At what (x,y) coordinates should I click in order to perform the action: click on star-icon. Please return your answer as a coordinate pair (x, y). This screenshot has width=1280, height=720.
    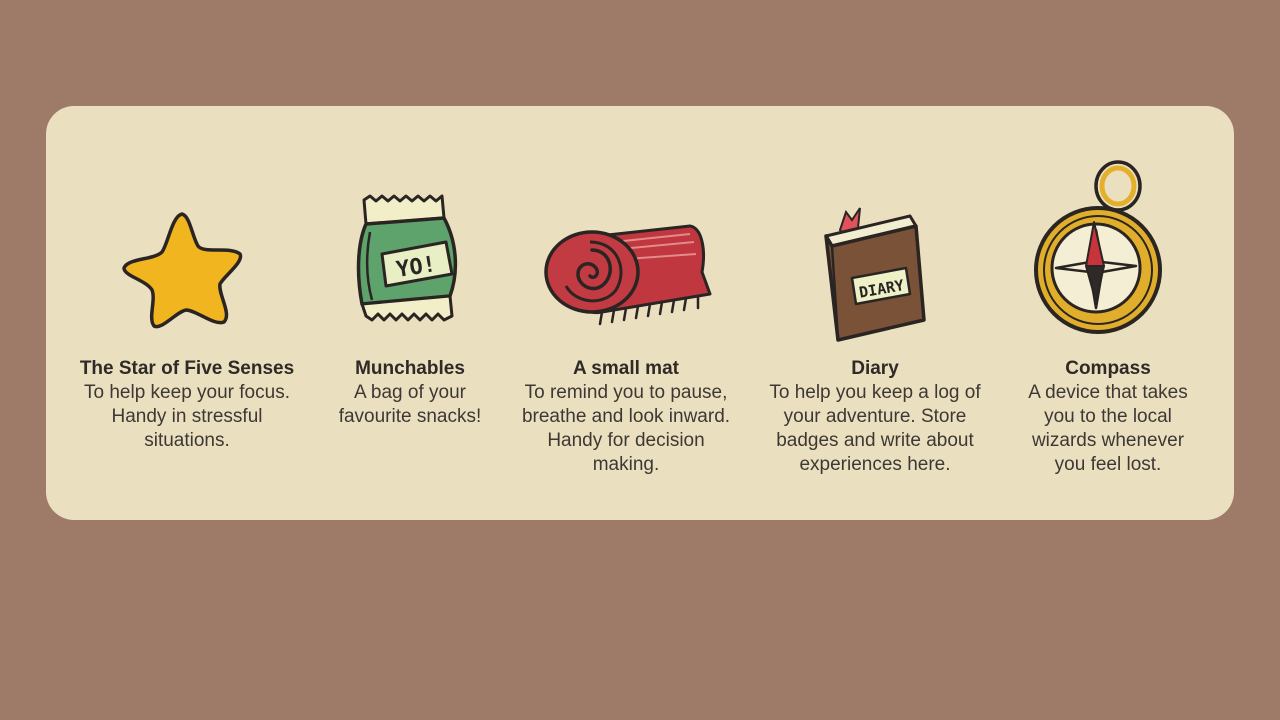
    Looking at the image, I should click on (185, 271).